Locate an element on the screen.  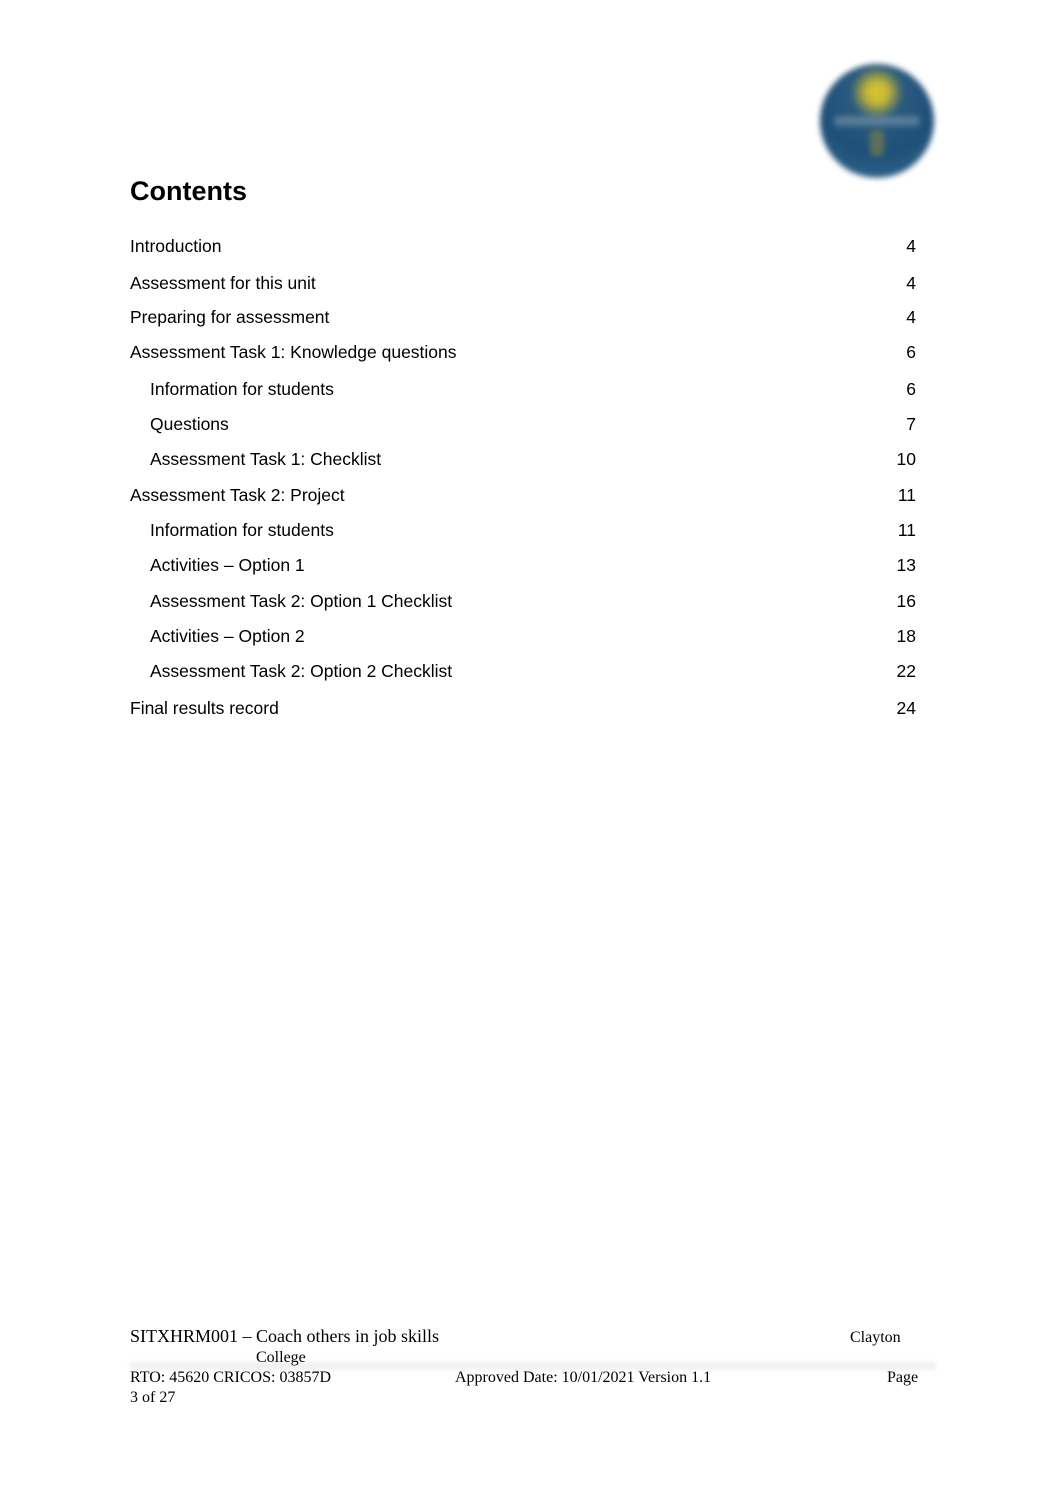
footer-approved-date: Approved Date: 10/01/2021 Version 1.1 is located at coordinates (583, 1377).